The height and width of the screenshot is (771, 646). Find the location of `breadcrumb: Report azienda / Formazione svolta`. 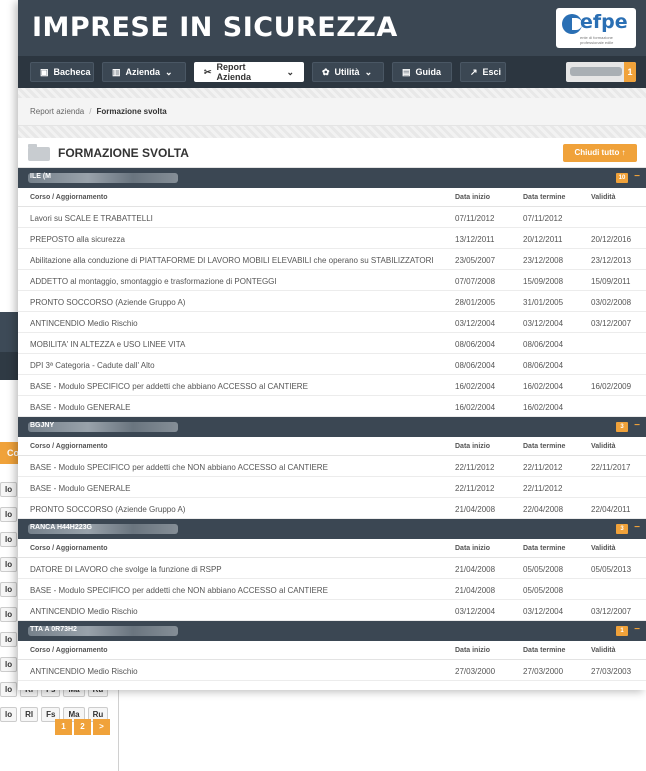

breadcrumb: Report azienda / Formazione svolta is located at coordinates (332, 112).